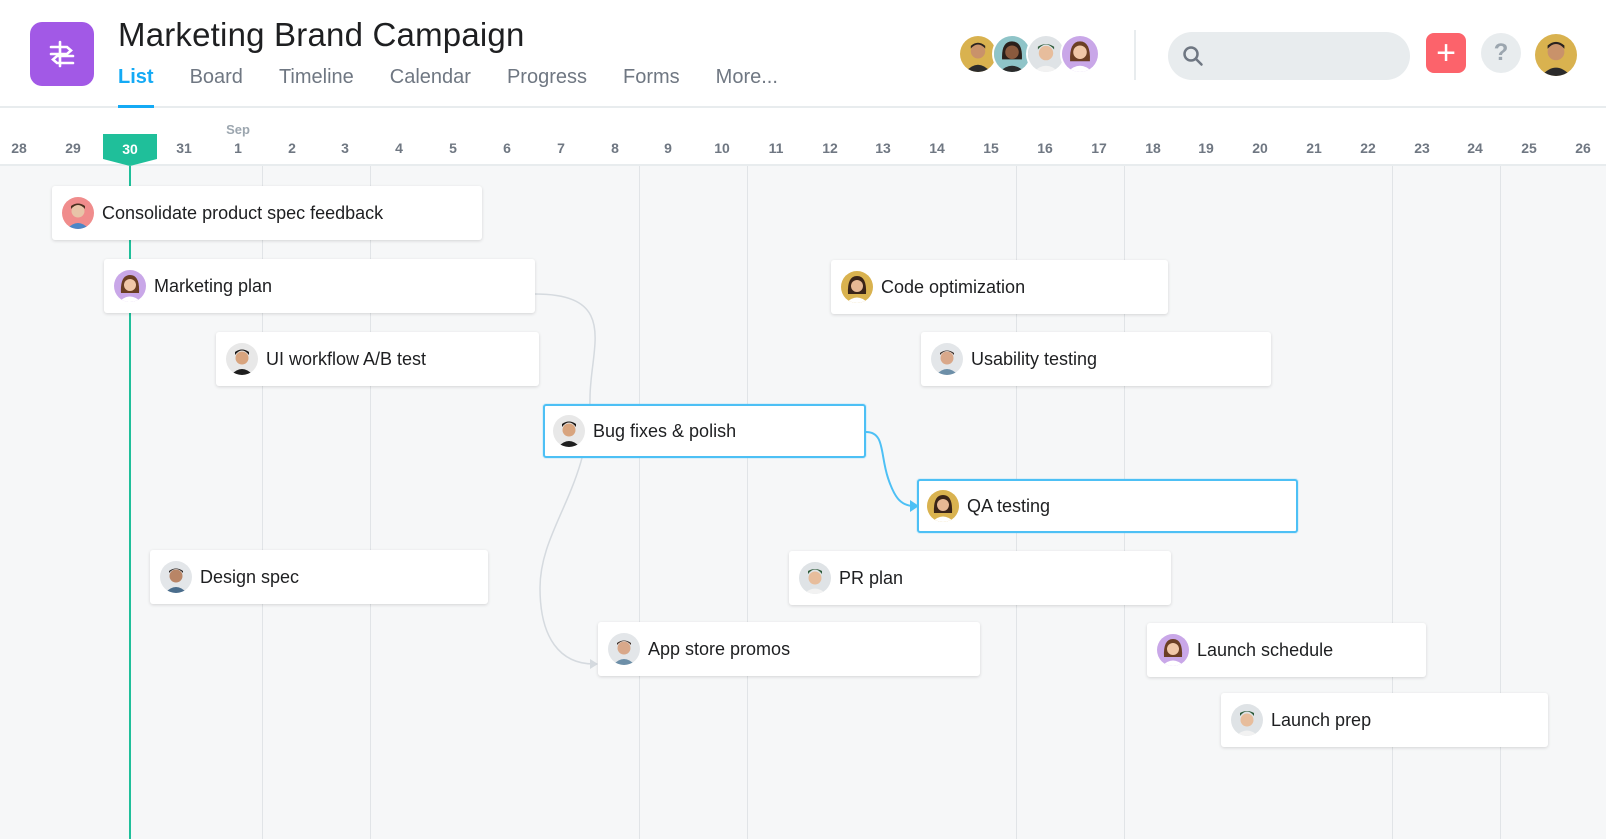 The height and width of the screenshot is (839, 1606). I want to click on task-name: Launch schedule, so click(1265, 649).